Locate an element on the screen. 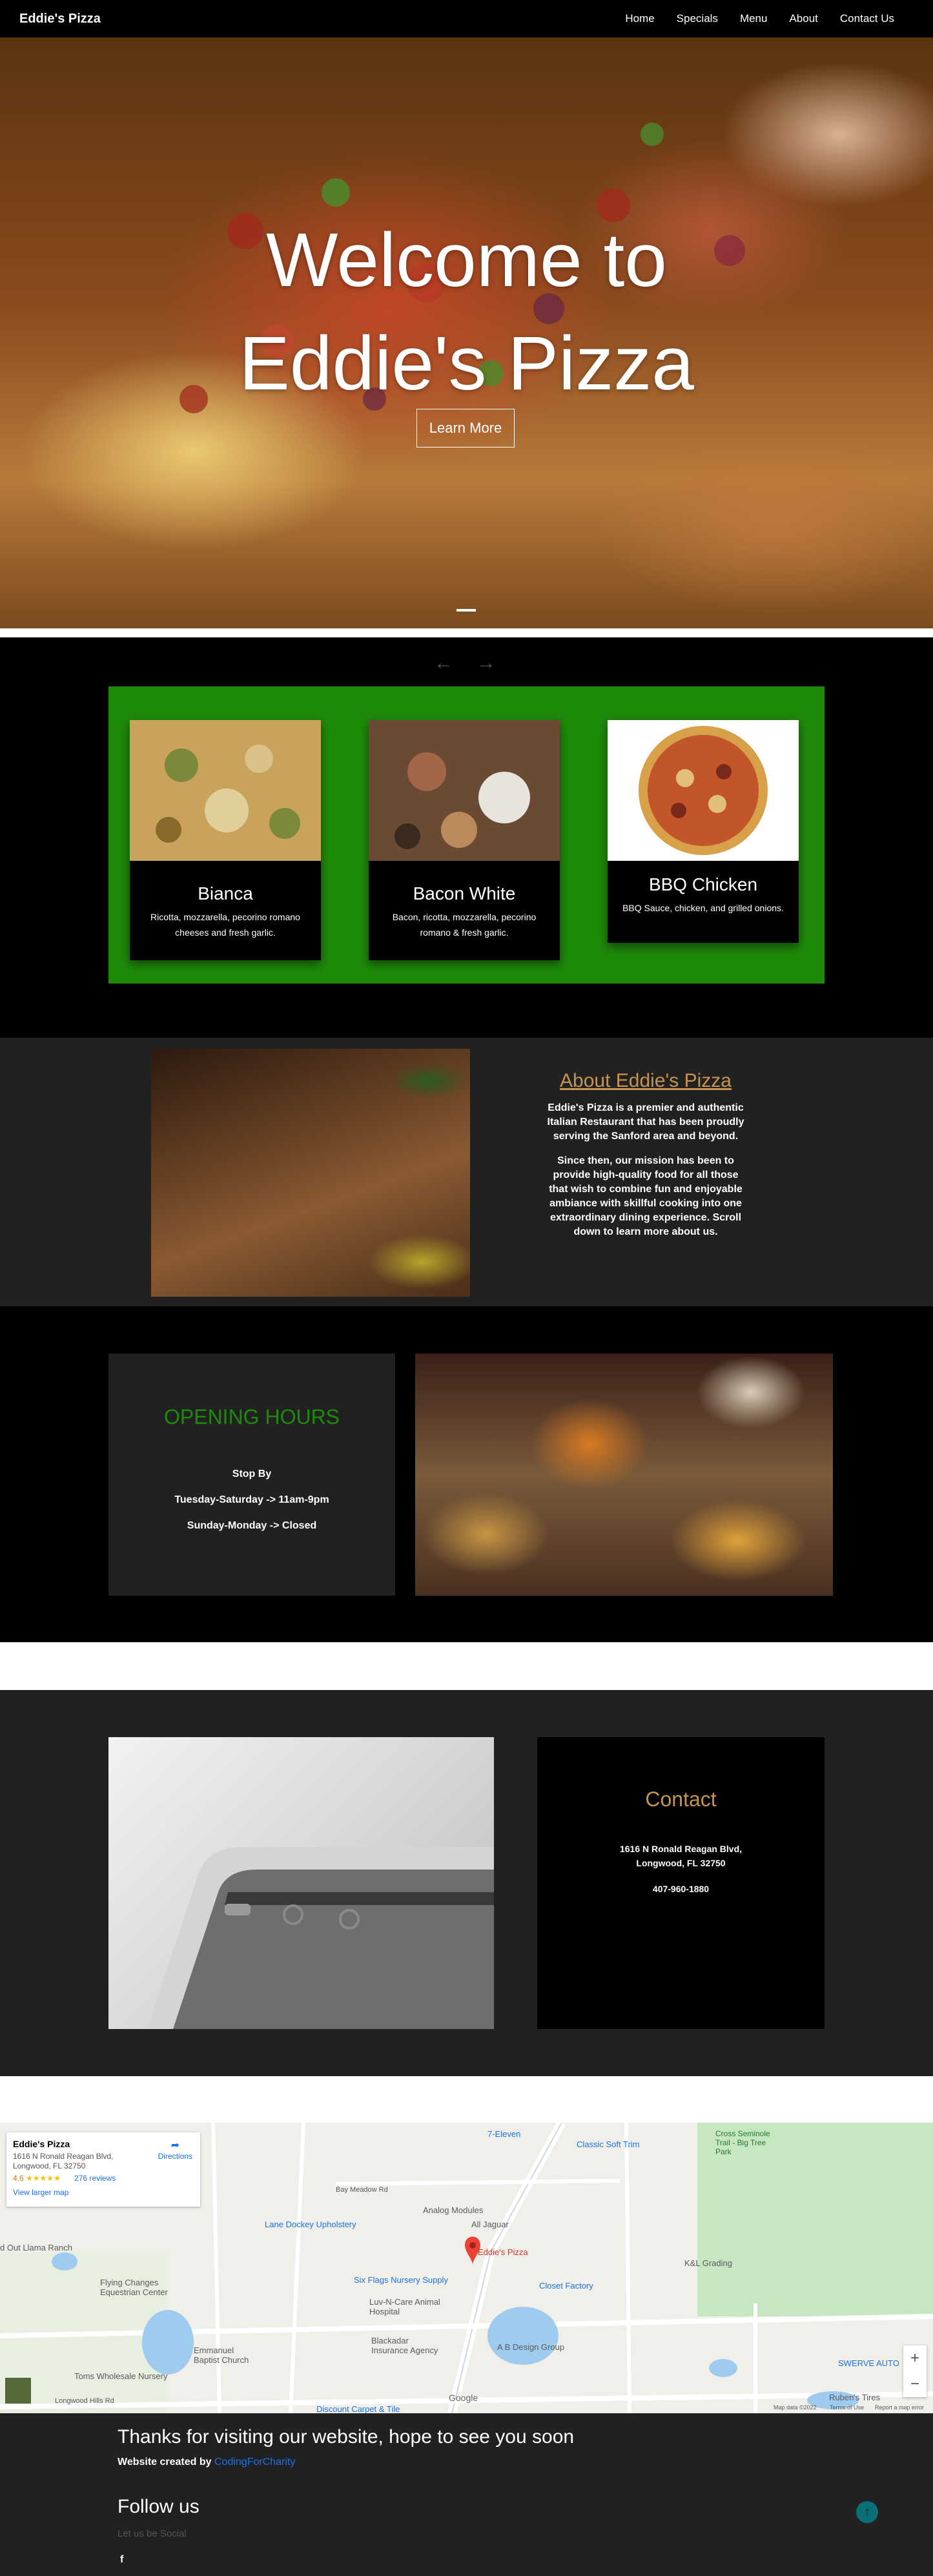  map-label: Emmanuel Baptist Church is located at coordinates (222, 2355).